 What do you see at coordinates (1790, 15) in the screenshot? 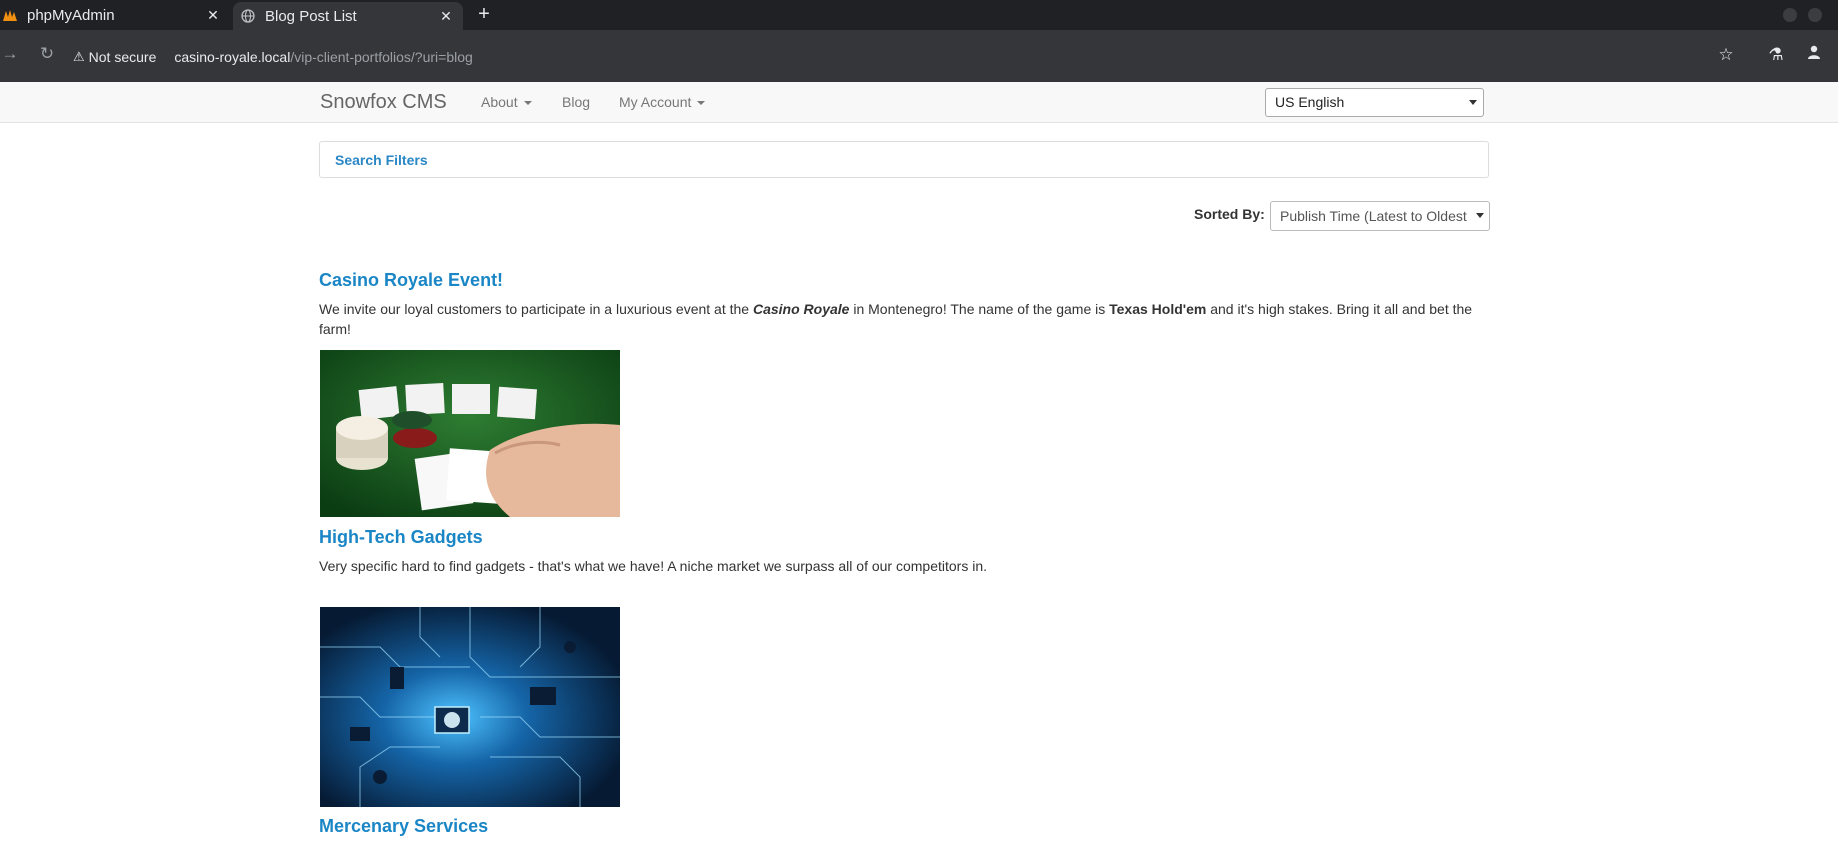
I see `minimize-window-button` at bounding box center [1790, 15].